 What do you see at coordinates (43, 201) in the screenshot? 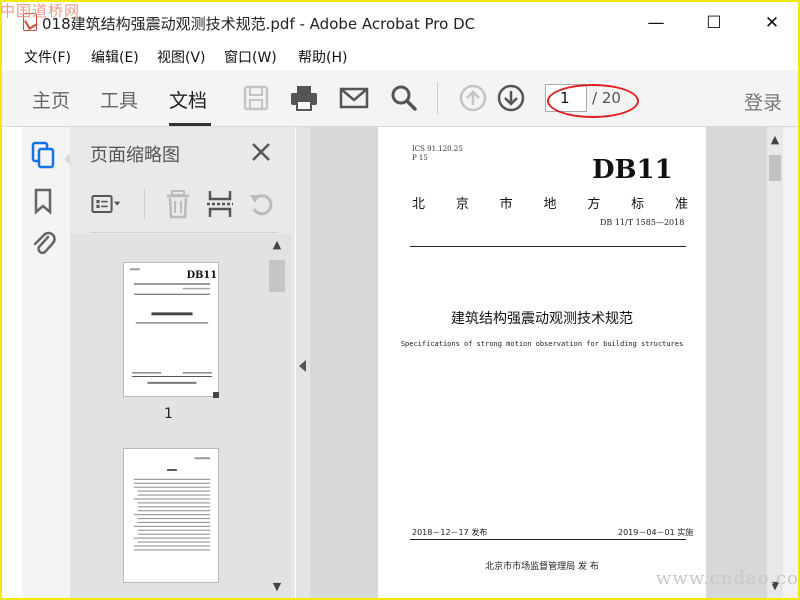
I see `bookmark-icon` at bounding box center [43, 201].